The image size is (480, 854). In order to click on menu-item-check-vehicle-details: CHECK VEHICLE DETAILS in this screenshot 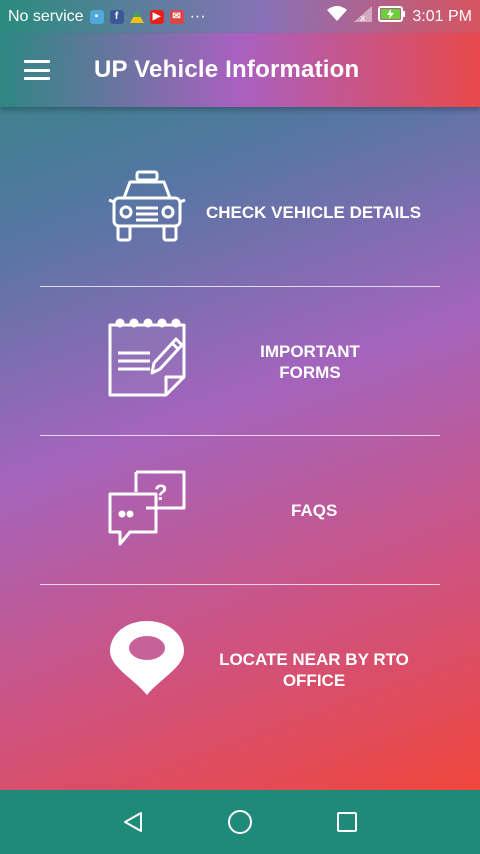, I will do `click(240, 212)`.